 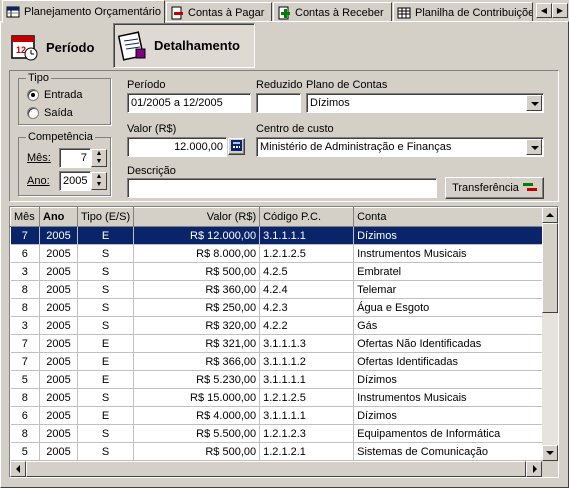 What do you see at coordinates (50, 113) in the screenshot?
I see `tipo-saida-radio: Saída` at bounding box center [50, 113].